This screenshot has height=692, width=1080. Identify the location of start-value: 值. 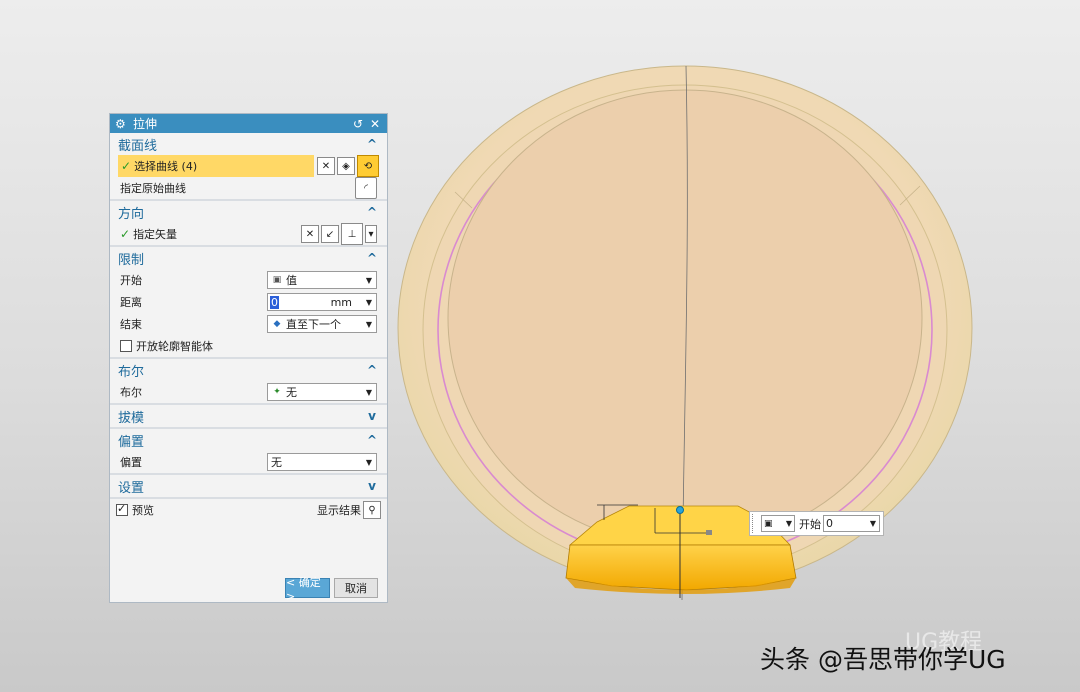
(291, 280).